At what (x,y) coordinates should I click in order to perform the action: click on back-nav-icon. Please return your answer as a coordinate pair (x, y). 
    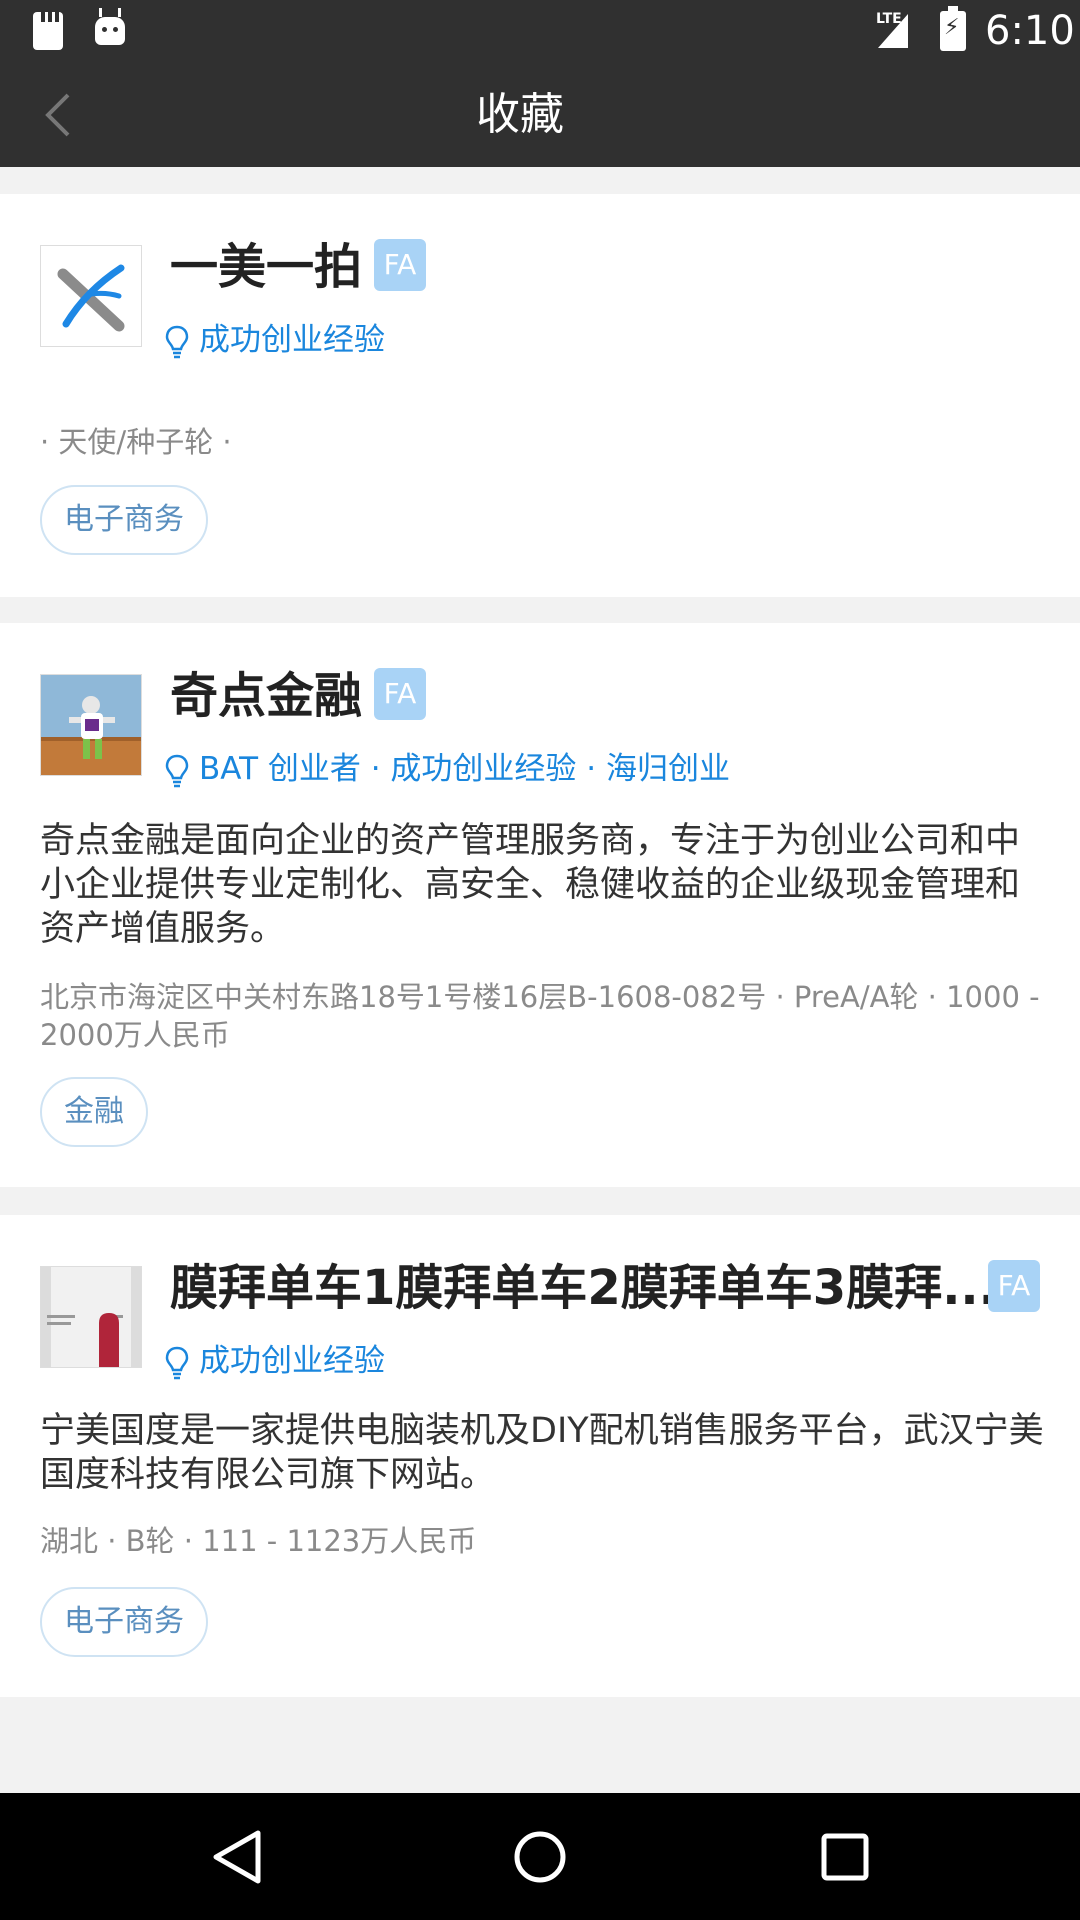
    Looking at the image, I should click on (236, 1857).